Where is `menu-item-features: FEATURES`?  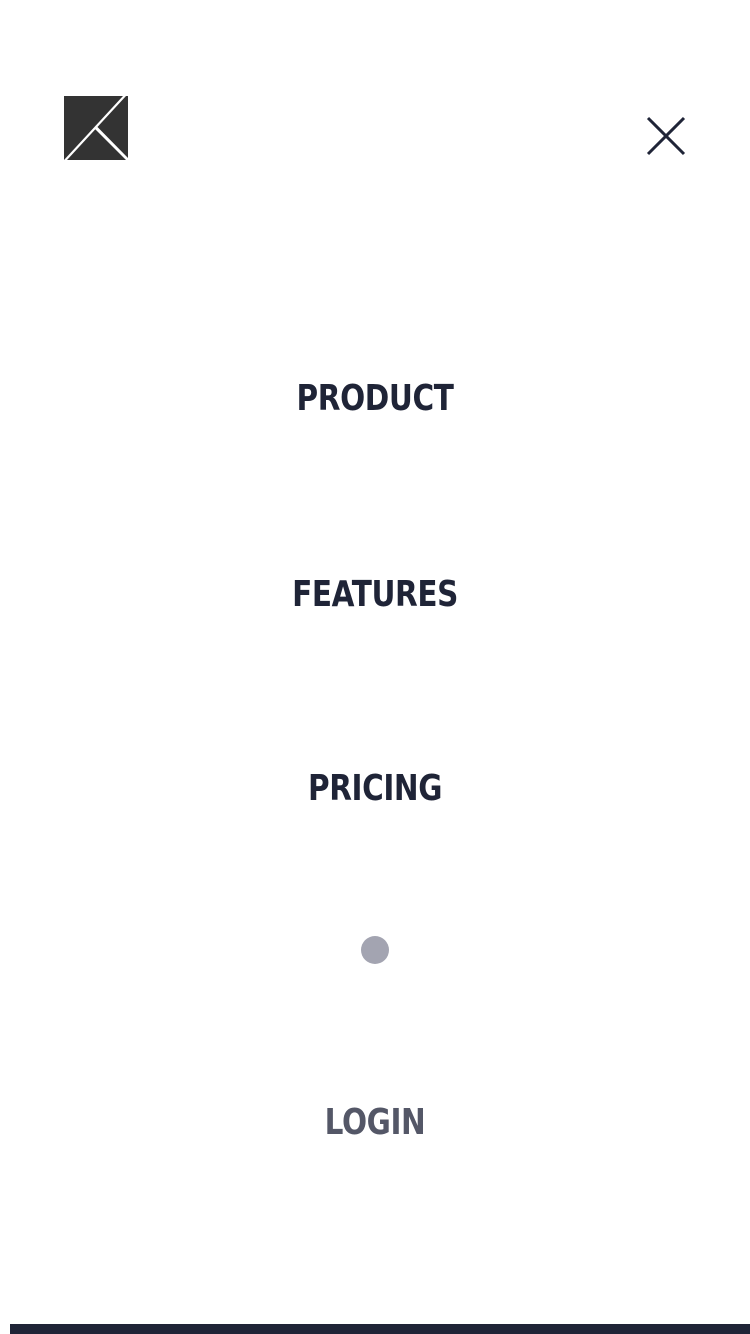
menu-item-features: FEATURES is located at coordinates (375, 595).